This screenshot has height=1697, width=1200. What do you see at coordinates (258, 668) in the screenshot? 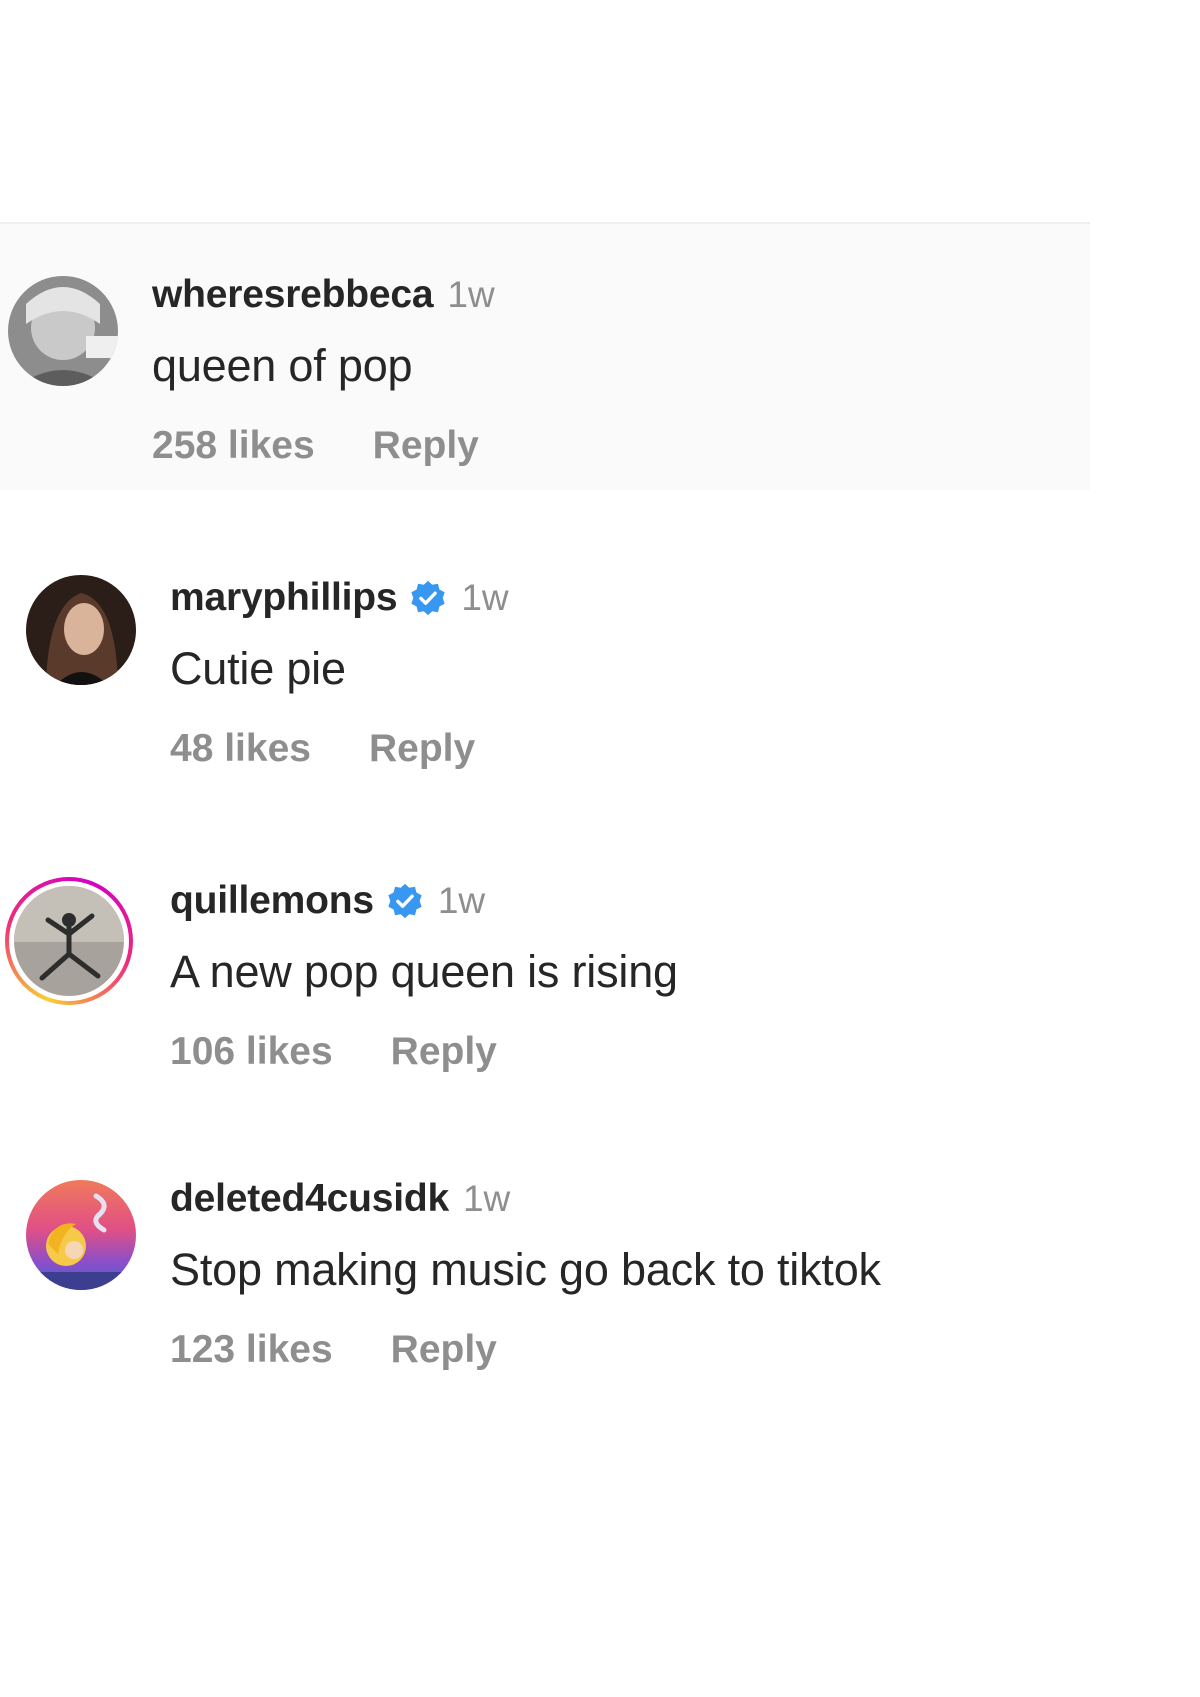
I see `comment-text: Cutie pie` at bounding box center [258, 668].